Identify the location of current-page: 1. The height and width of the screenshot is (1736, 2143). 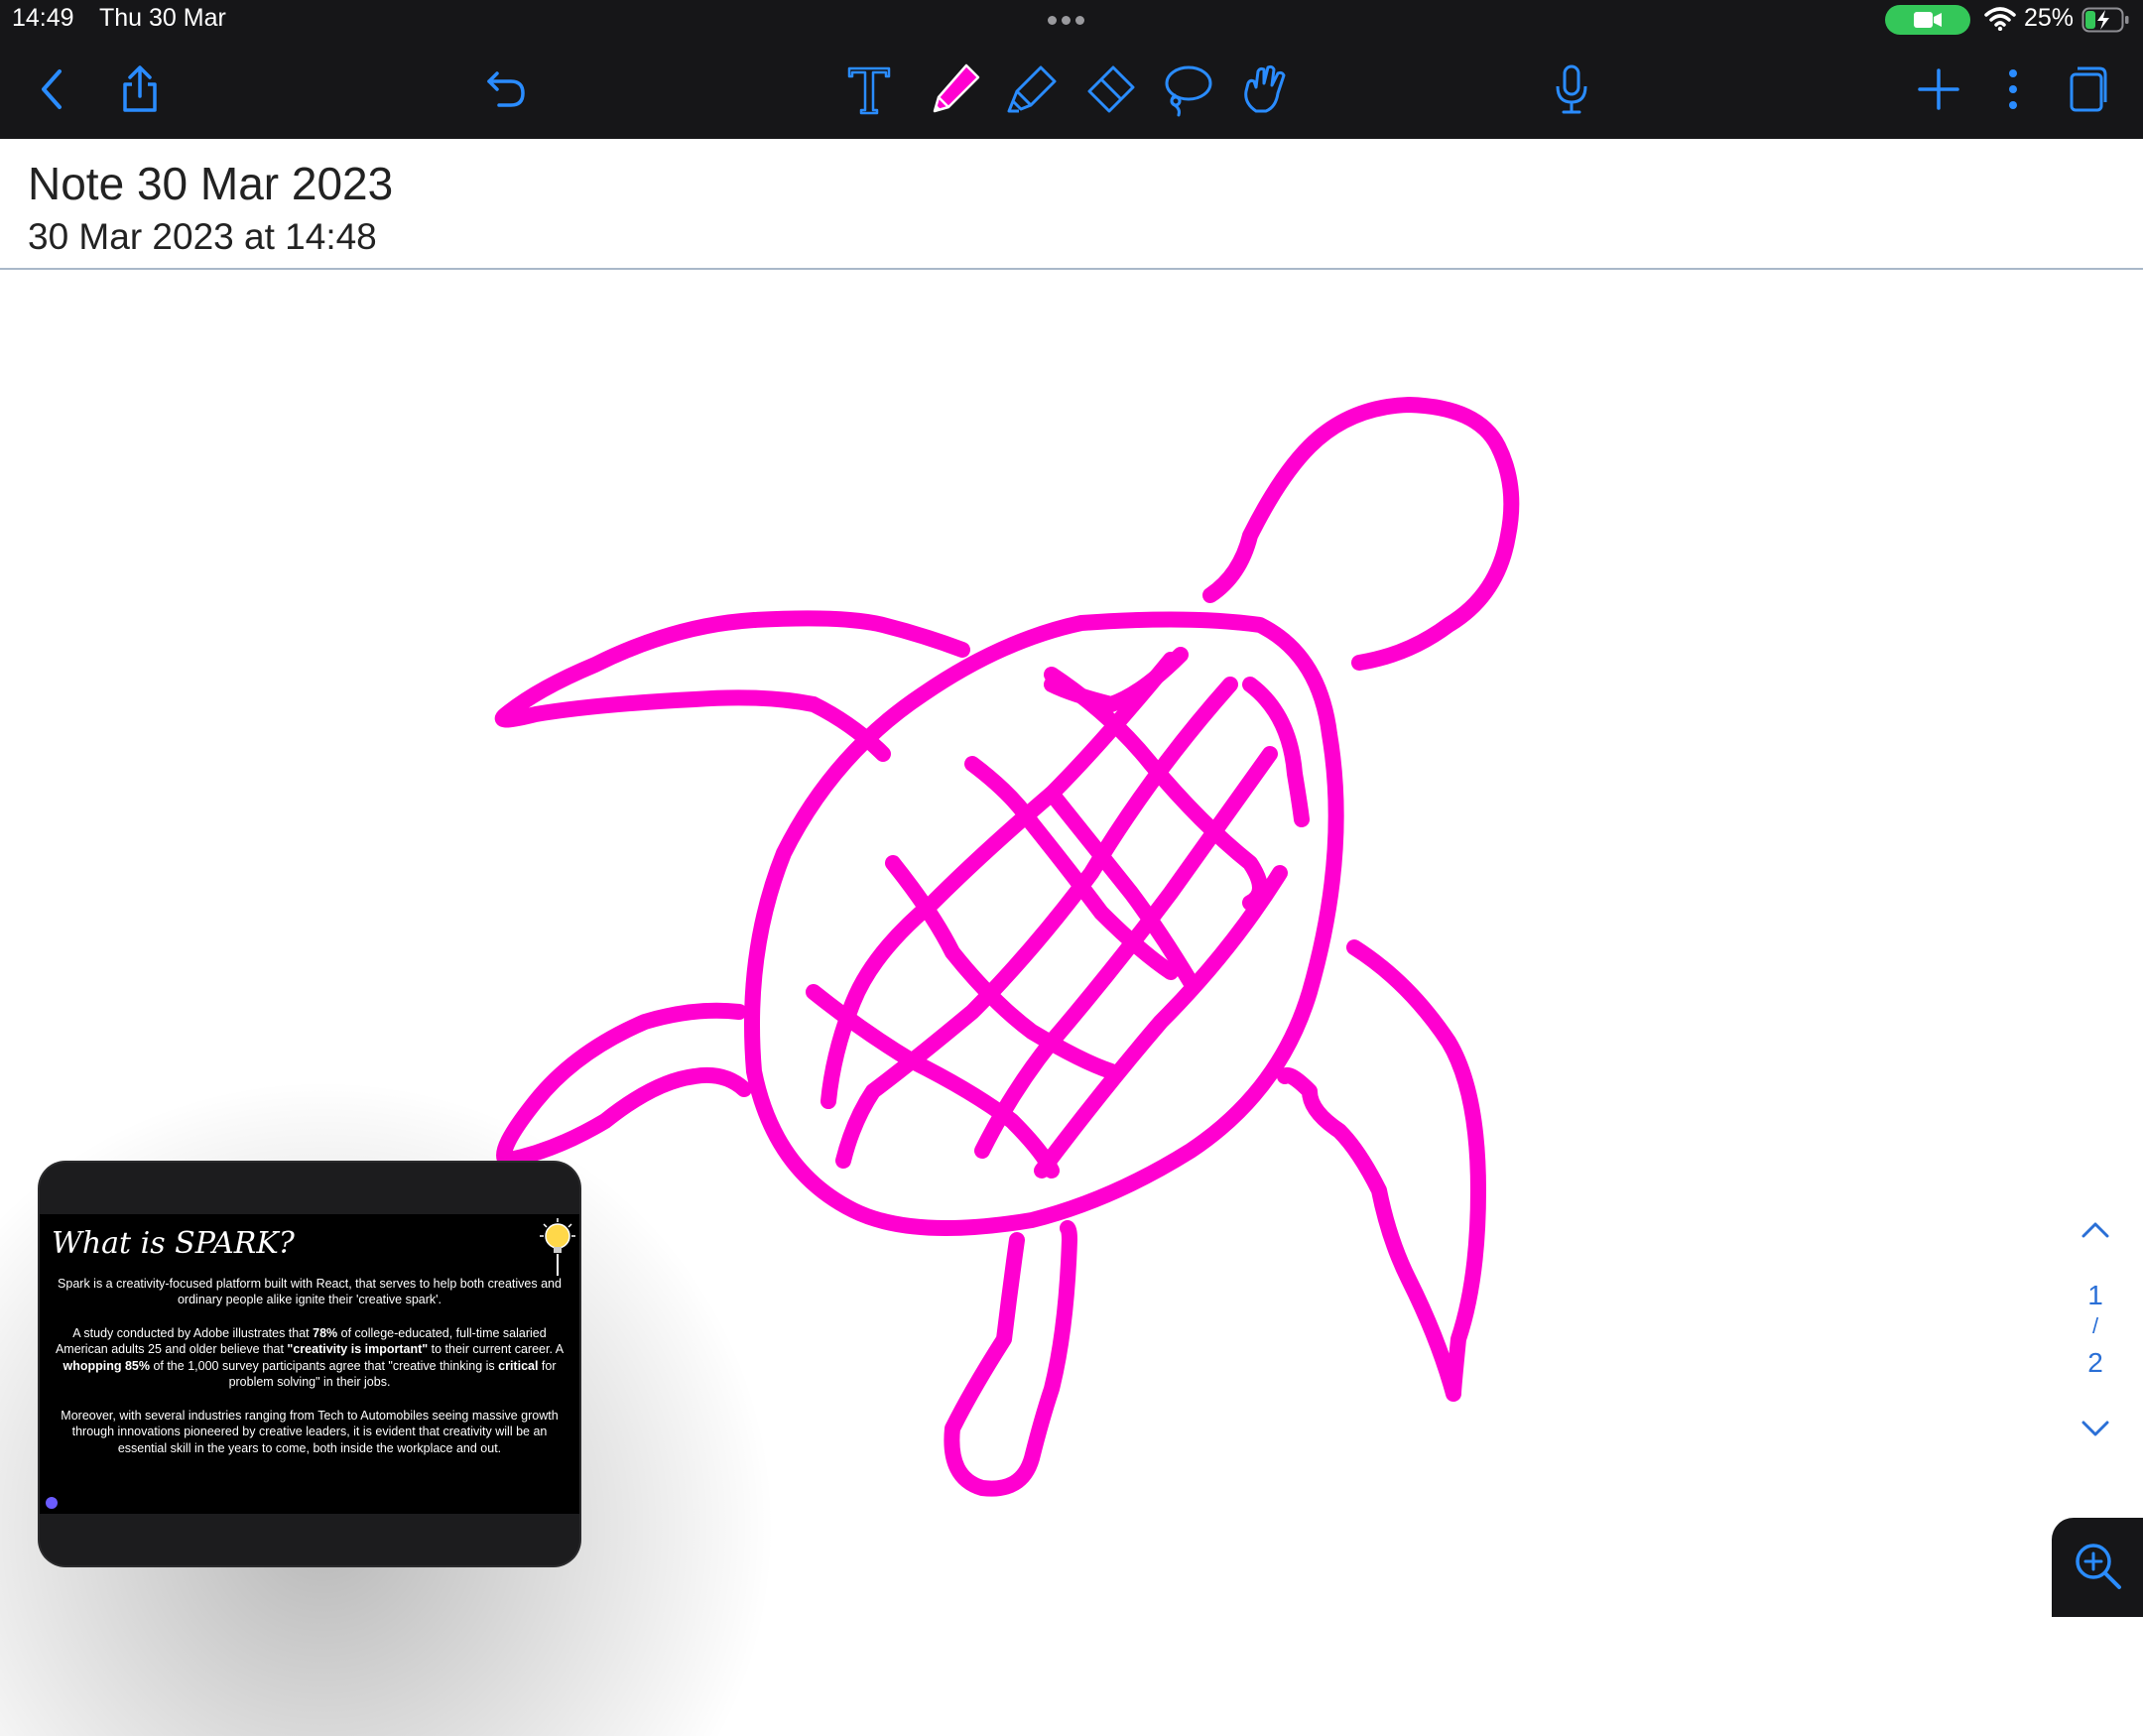
(2095, 1295).